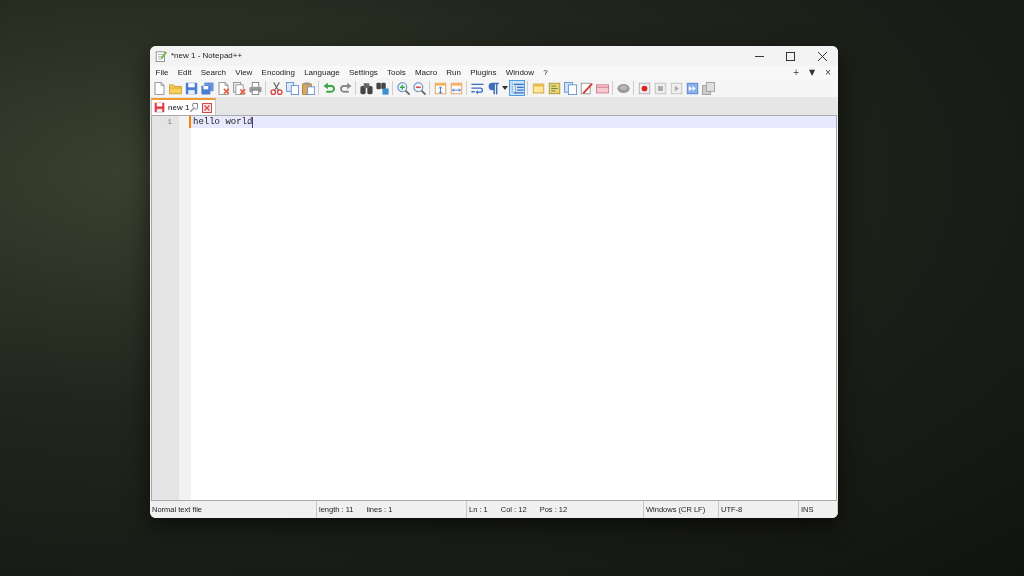 Image resolution: width=1024 pixels, height=576 pixels. I want to click on maximize-icon, so click(790, 56).